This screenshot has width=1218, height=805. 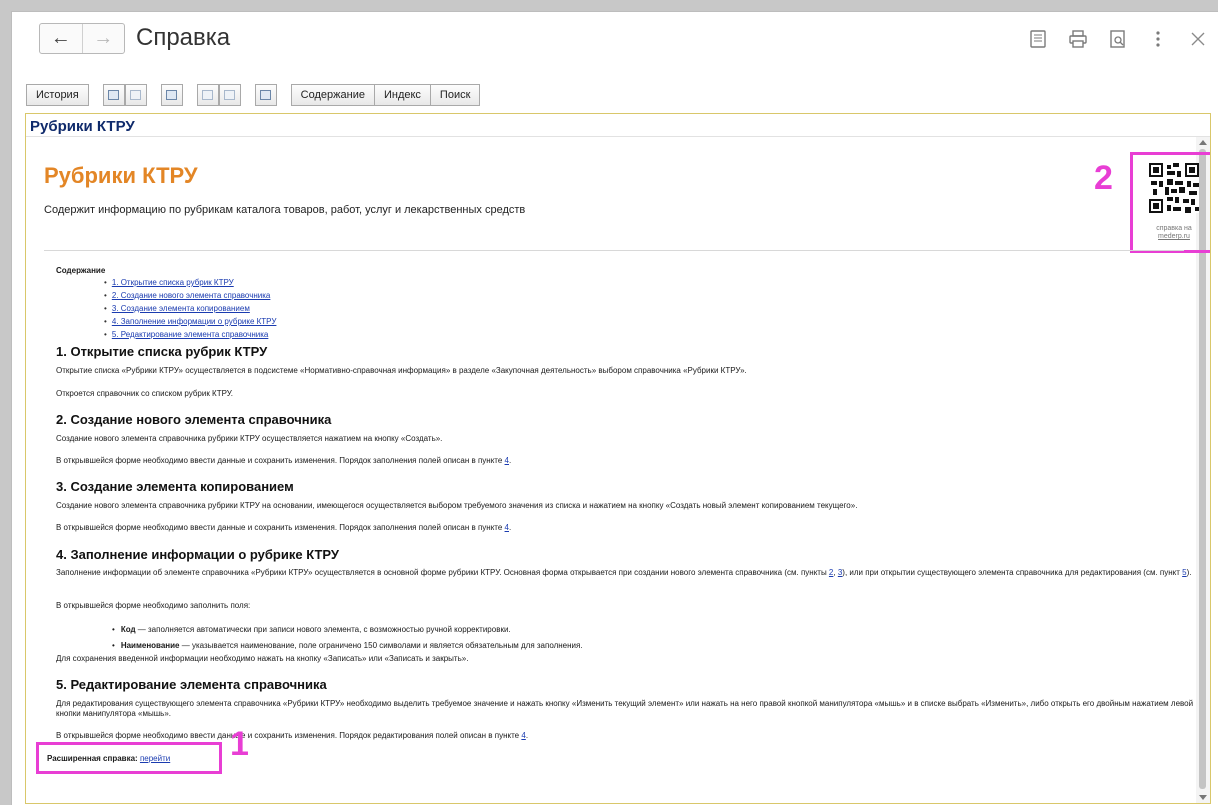 What do you see at coordinates (135, 95) in the screenshot?
I see `hide-tree-icon` at bounding box center [135, 95].